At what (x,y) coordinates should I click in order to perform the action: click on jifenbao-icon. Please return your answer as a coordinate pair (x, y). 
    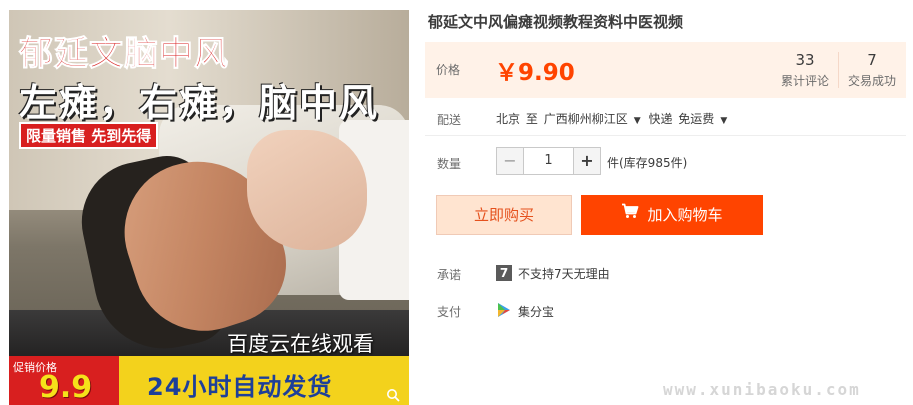
    Looking at the image, I should click on (504, 310).